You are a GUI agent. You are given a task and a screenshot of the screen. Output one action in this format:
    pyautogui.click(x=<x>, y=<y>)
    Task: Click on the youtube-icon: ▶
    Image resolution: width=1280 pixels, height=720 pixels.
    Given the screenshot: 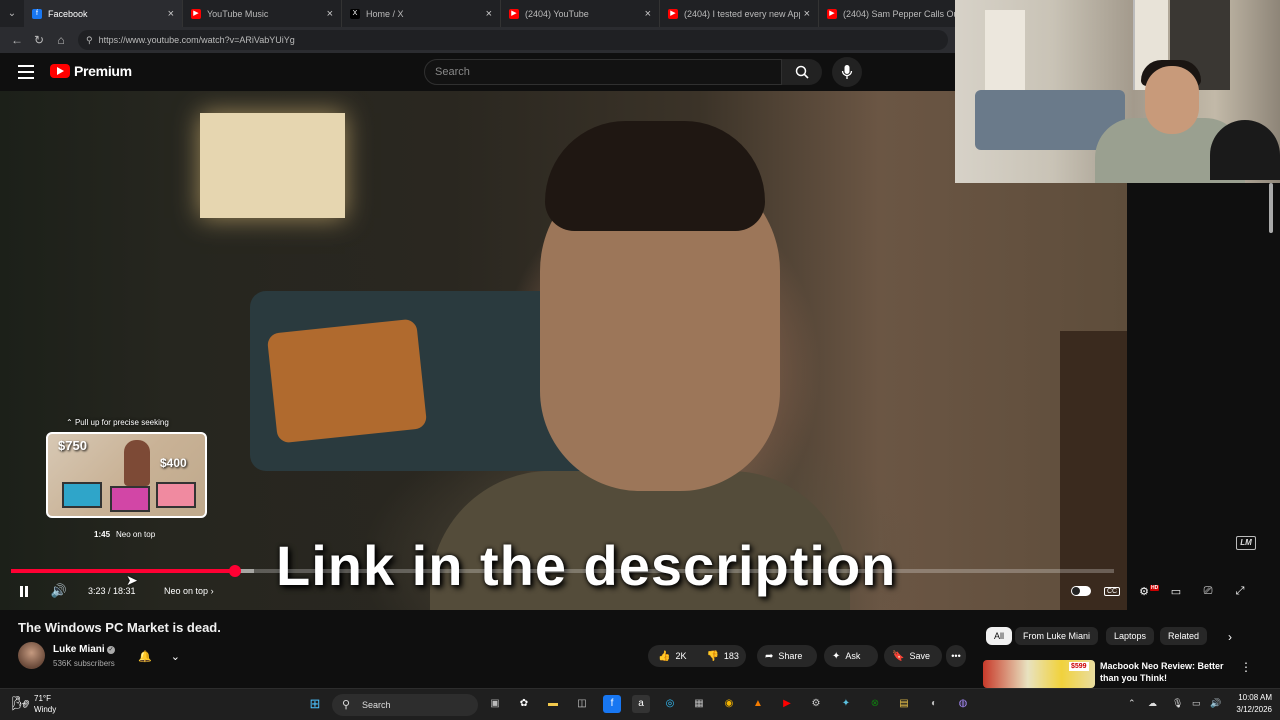 What is the action you would take?
    pyautogui.click(x=787, y=704)
    